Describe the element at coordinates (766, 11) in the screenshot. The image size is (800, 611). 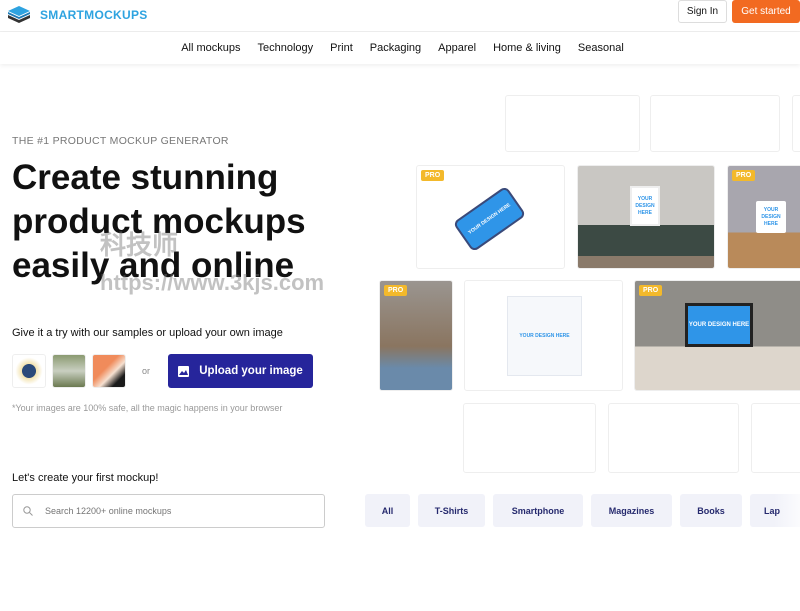
I see `get-started-button: Get started` at that location.